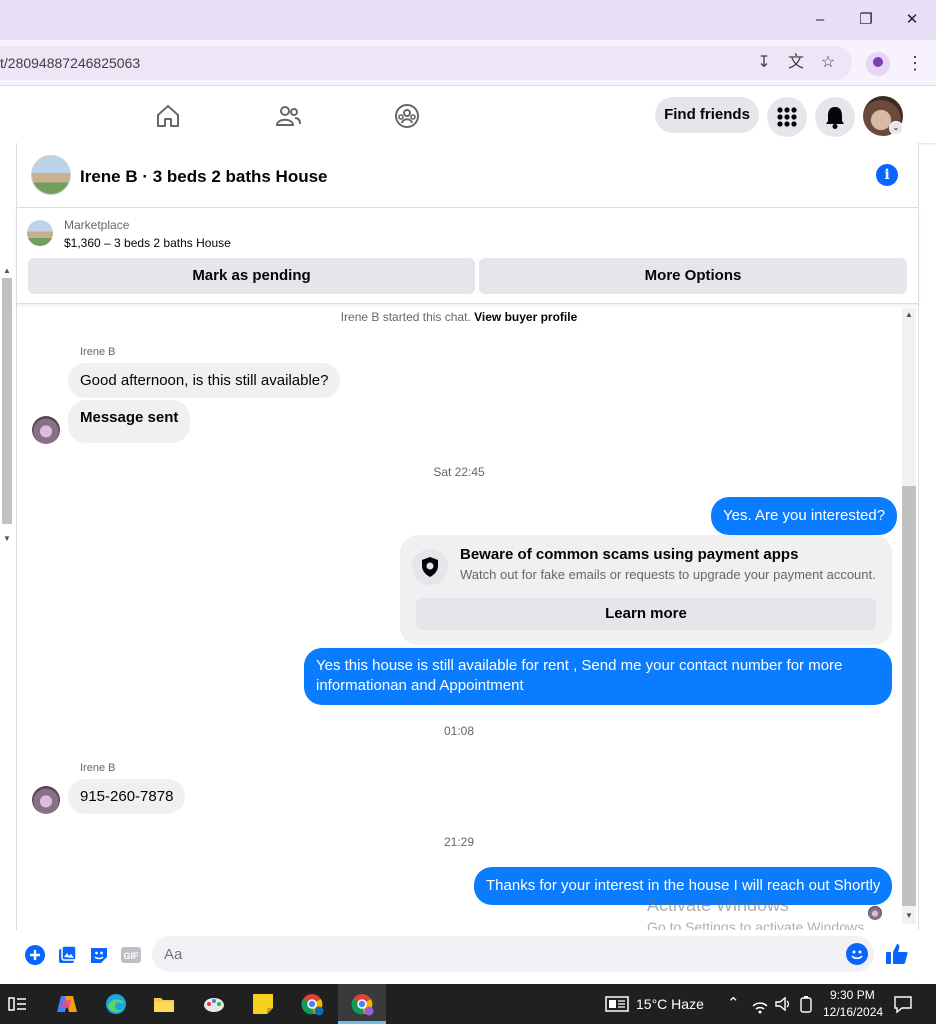 This screenshot has width=936, height=1024. Describe the element at coordinates (263, 1004) in the screenshot. I see `sticky-notes-icon` at that location.